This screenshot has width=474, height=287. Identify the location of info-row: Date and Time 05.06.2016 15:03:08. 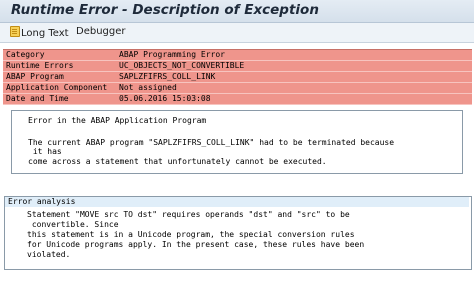
(237, 99).